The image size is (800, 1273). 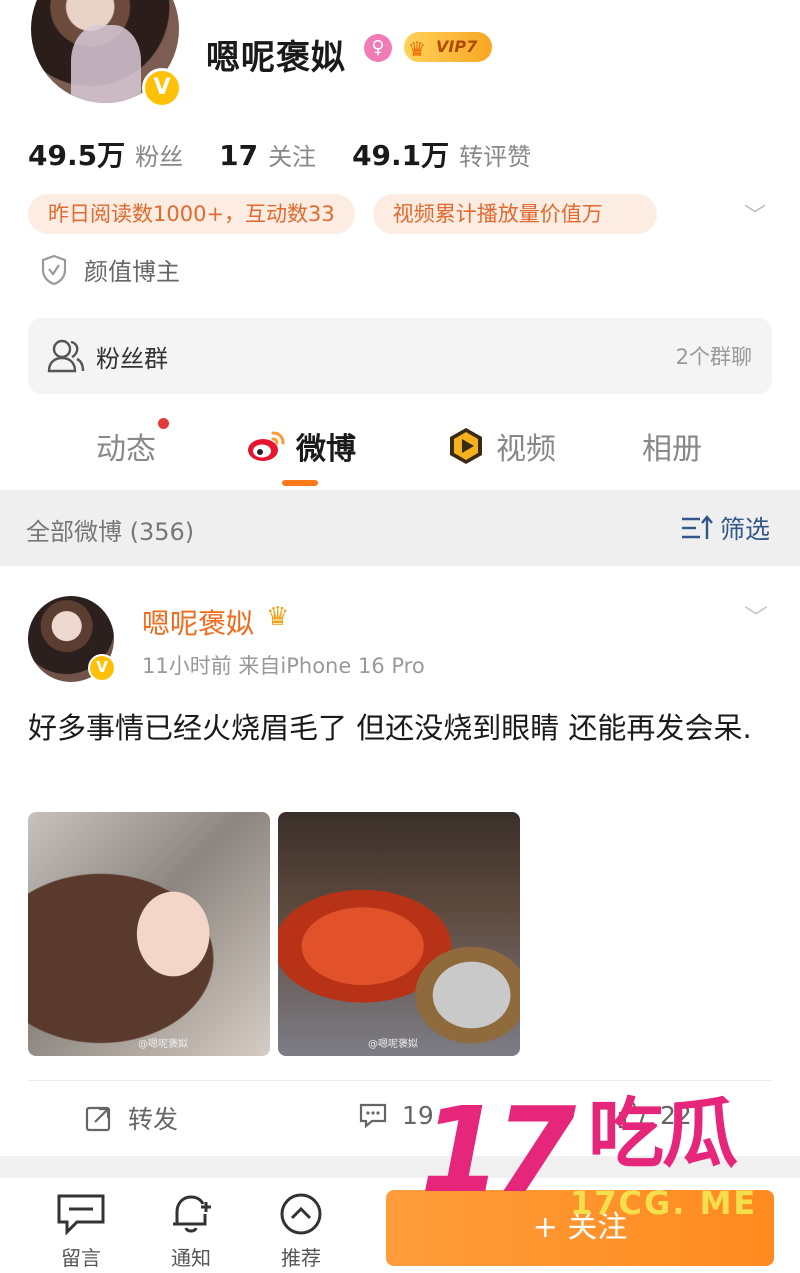 What do you see at coordinates (239, 155) in the screenshot?
I see `stat-number: 17` at bounding box center [239, 155].